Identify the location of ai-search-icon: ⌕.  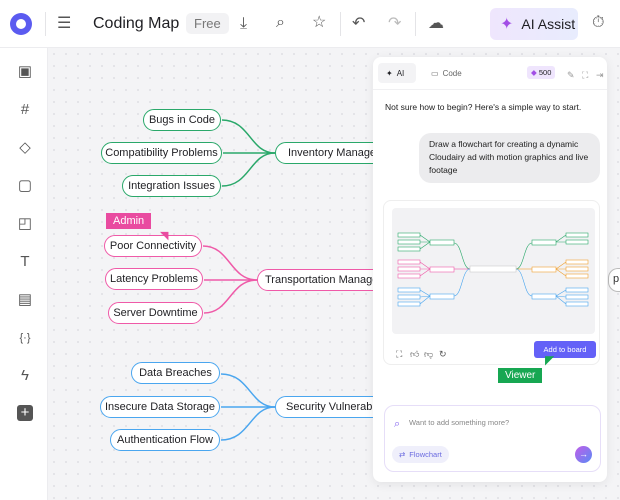
(397, 424).